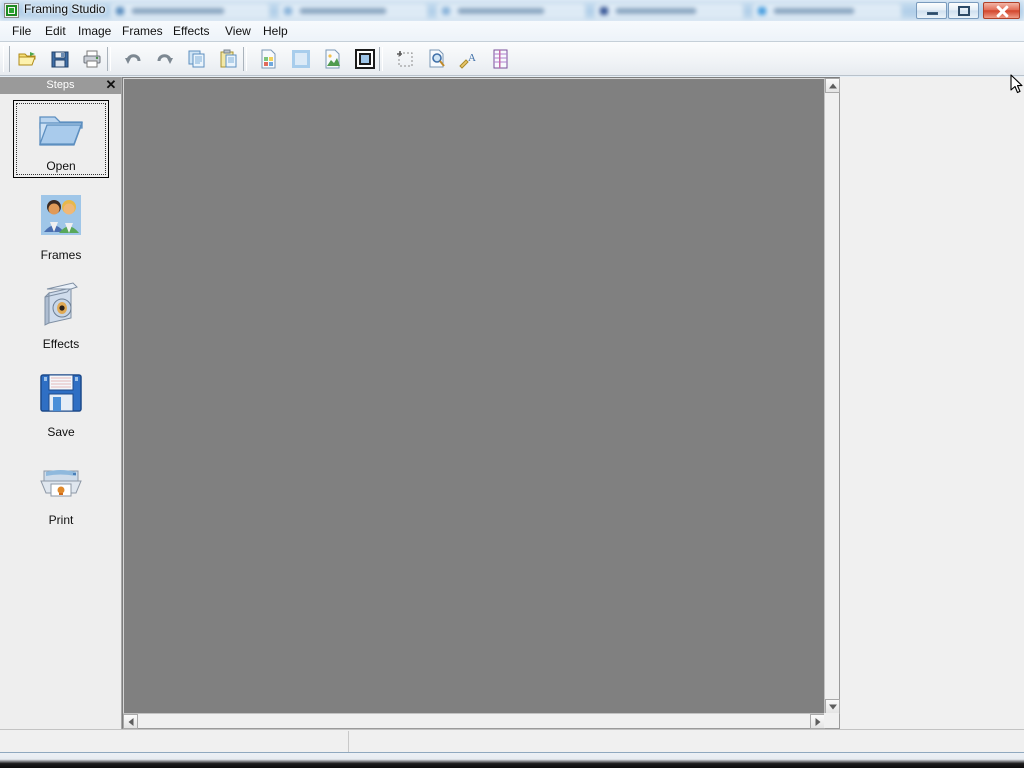  Describe the element at coordinates (931, 10) in the screenshot. I see `minimize-button` at that location.